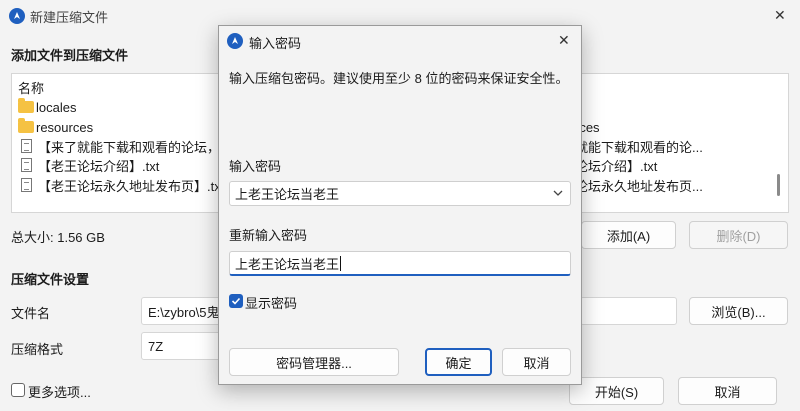 This screenshot has width=800, height=411. What do you see at coordinates (181, 311) in the screenshot?
I see `file-name-field: E:\zybro\5鬼` at bounding box center [181, 311].